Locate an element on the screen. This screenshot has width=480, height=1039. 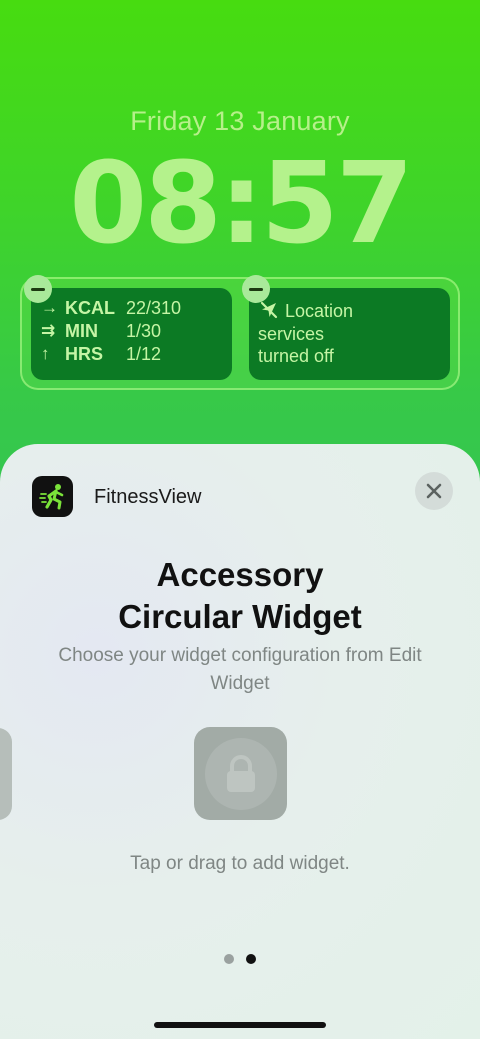
up-arrow-icon: ↑ is located at coordinates (45, 353).